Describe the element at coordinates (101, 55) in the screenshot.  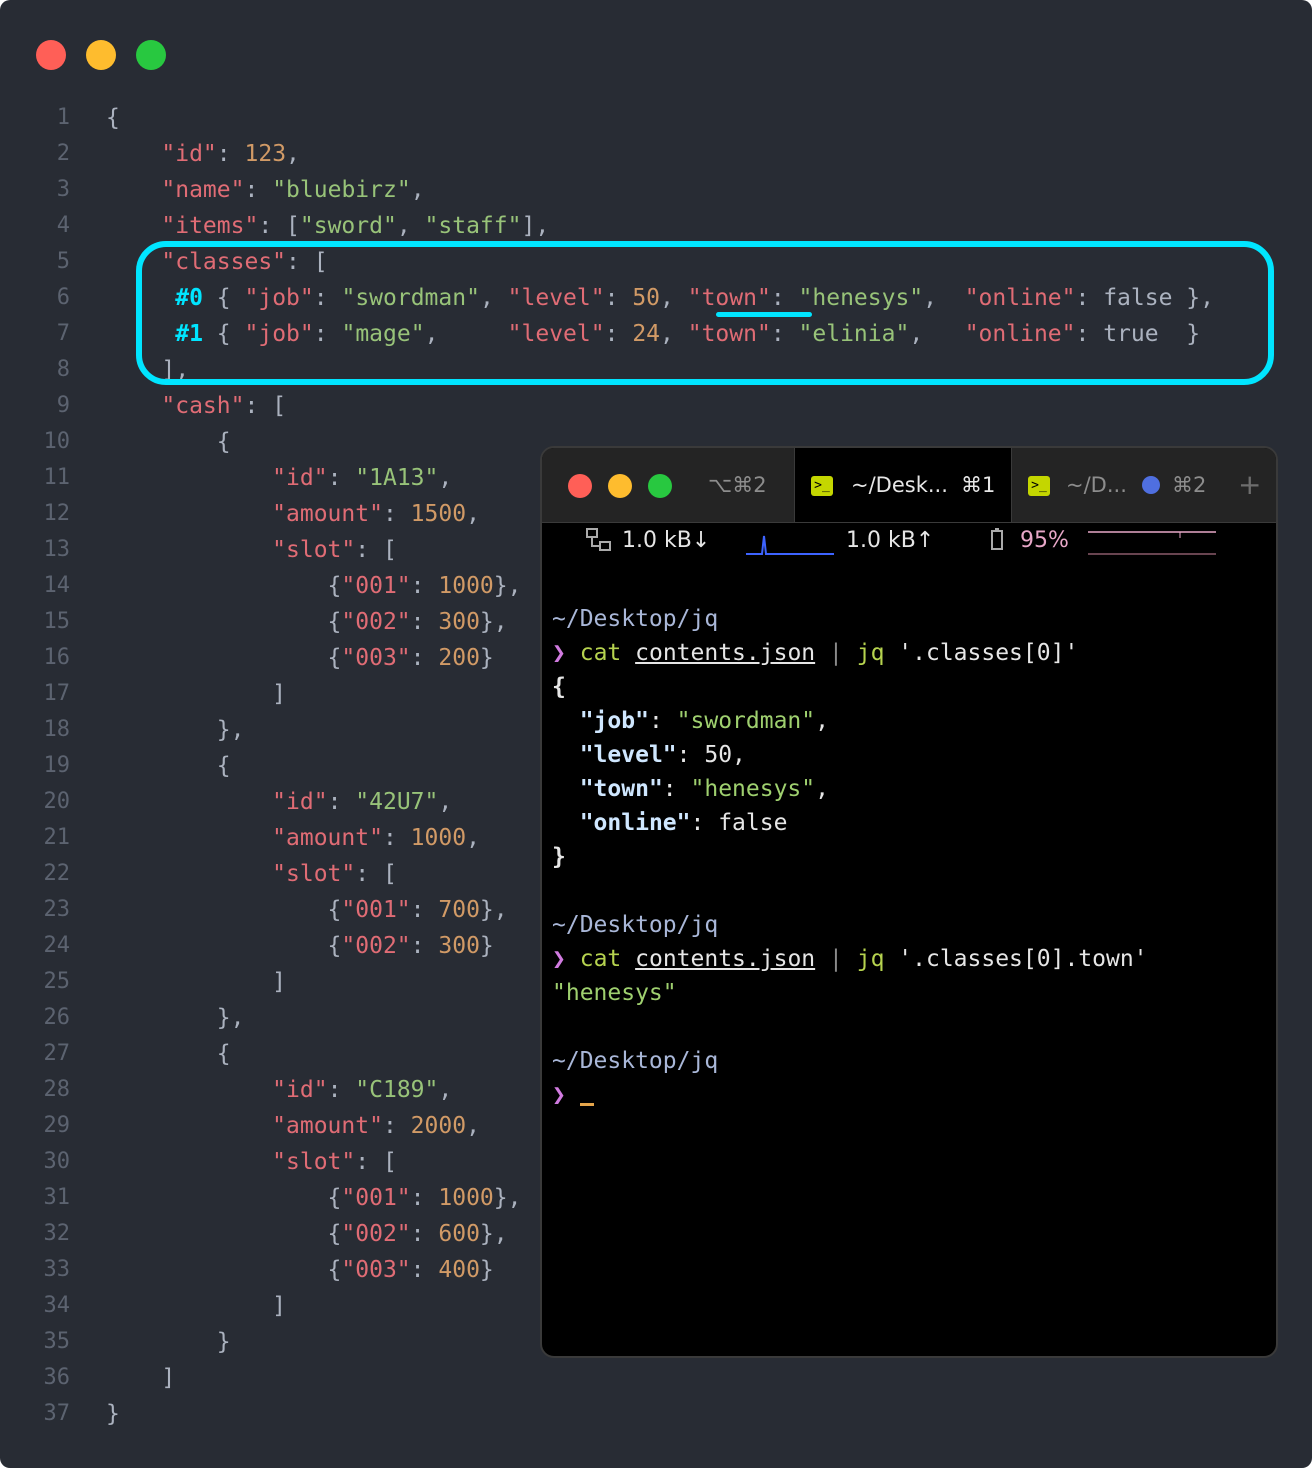
I see `minimize-window-button` at that location.